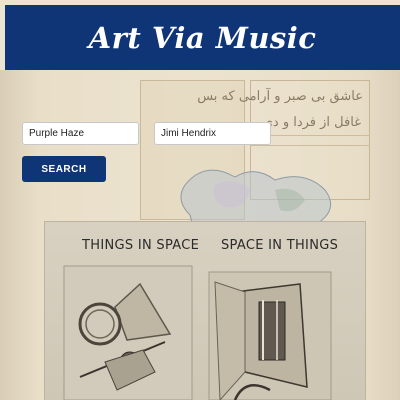 The image size is (400, 400). Describe the element at coordinates (80, 133) in the screenshot. I see `song-input` at that location.